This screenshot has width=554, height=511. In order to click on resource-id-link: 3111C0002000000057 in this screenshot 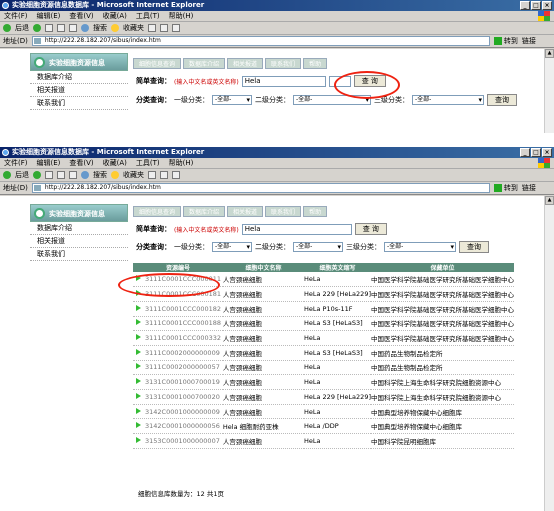, I will do `click(182, 367)`.